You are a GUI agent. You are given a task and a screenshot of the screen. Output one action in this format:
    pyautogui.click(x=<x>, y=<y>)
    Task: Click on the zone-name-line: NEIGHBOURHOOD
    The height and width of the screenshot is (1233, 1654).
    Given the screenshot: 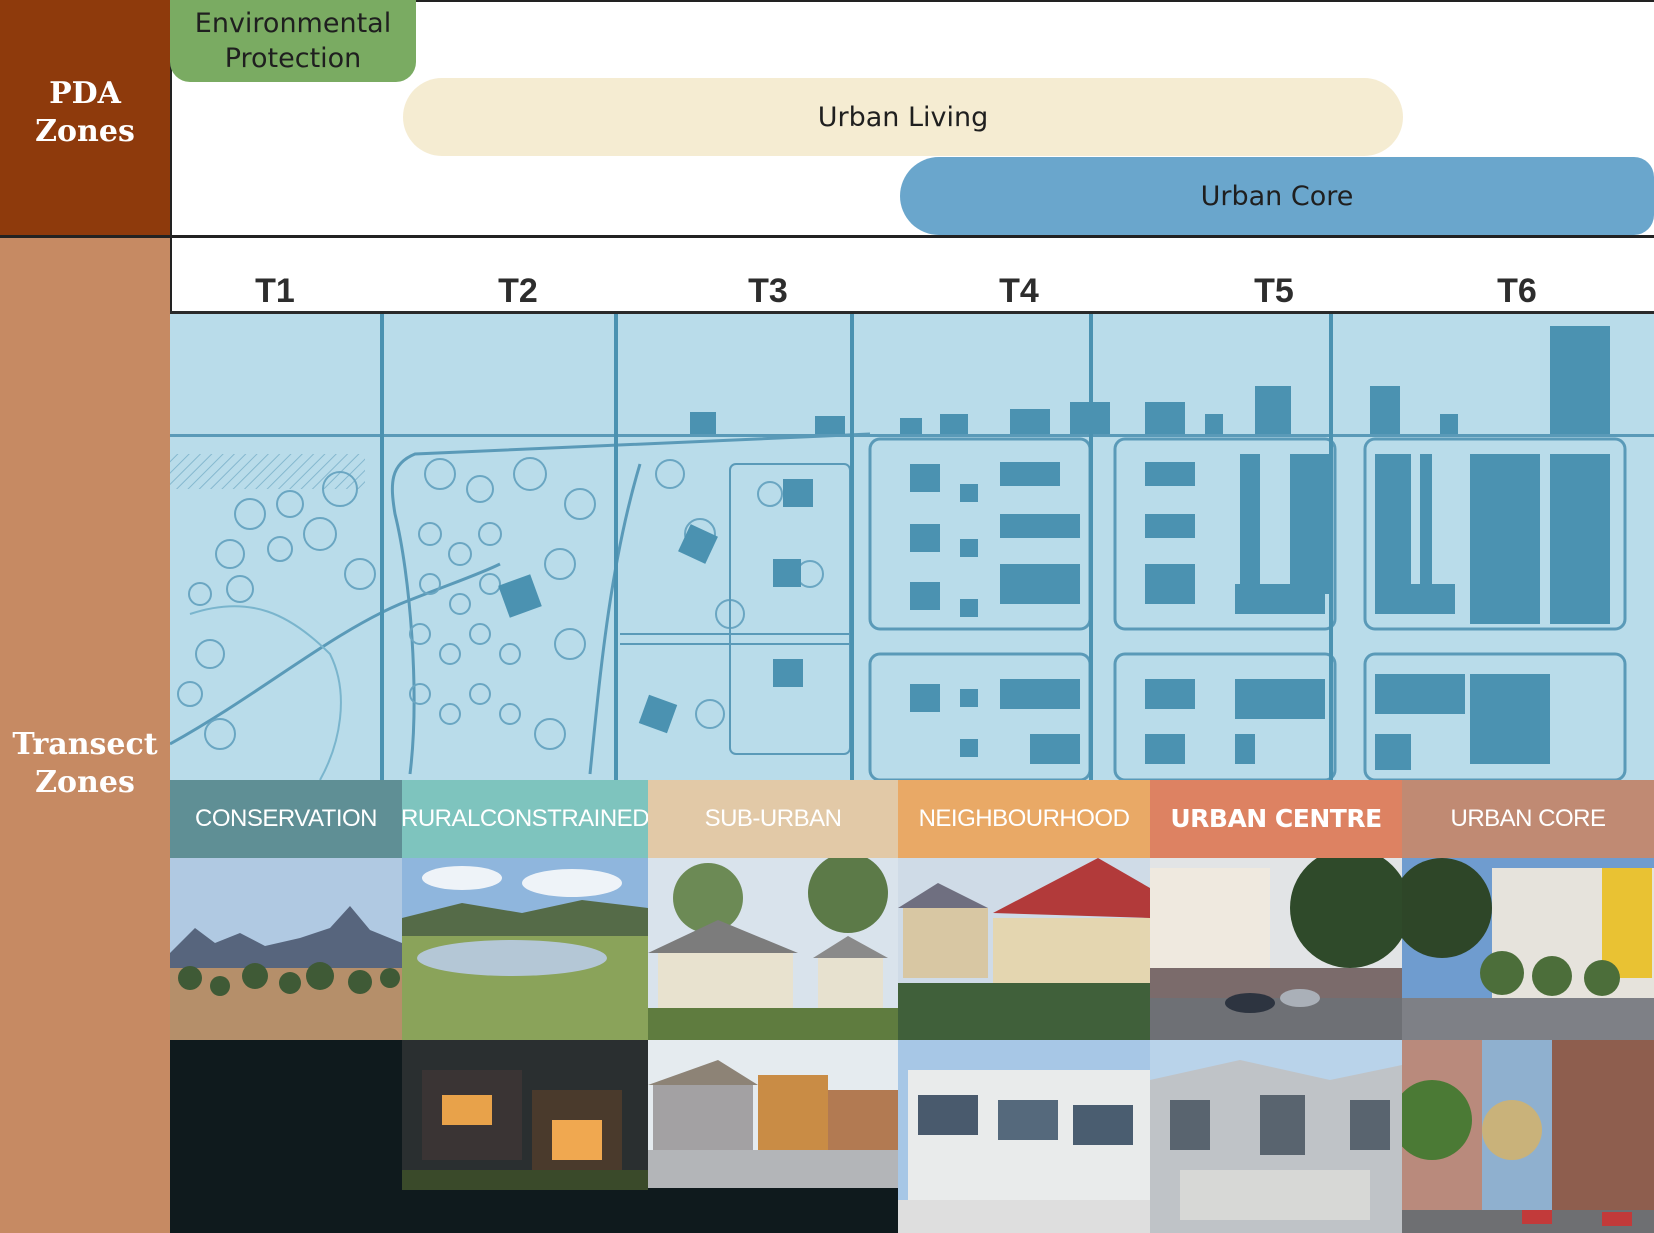 What is the action you would take?
    pyautogui.click(x=1024, y=818)
    